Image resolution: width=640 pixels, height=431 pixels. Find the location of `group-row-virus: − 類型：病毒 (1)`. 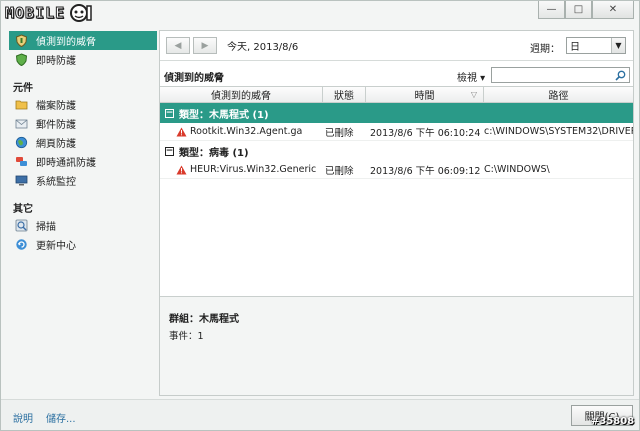

group-row-virus: − 類型：病毒 (1) is located at coordinates (396, 151).